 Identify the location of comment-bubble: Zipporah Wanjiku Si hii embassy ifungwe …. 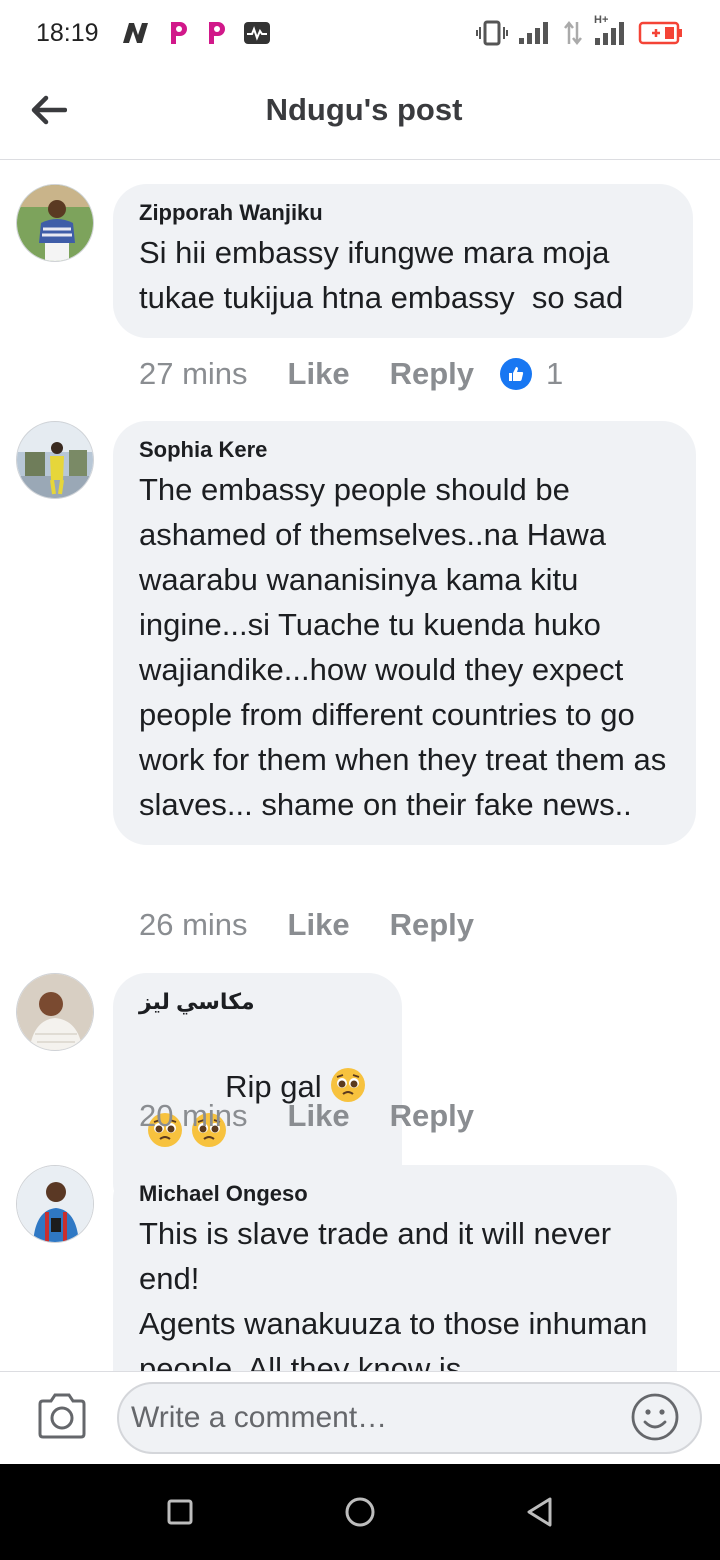
(403, 261).